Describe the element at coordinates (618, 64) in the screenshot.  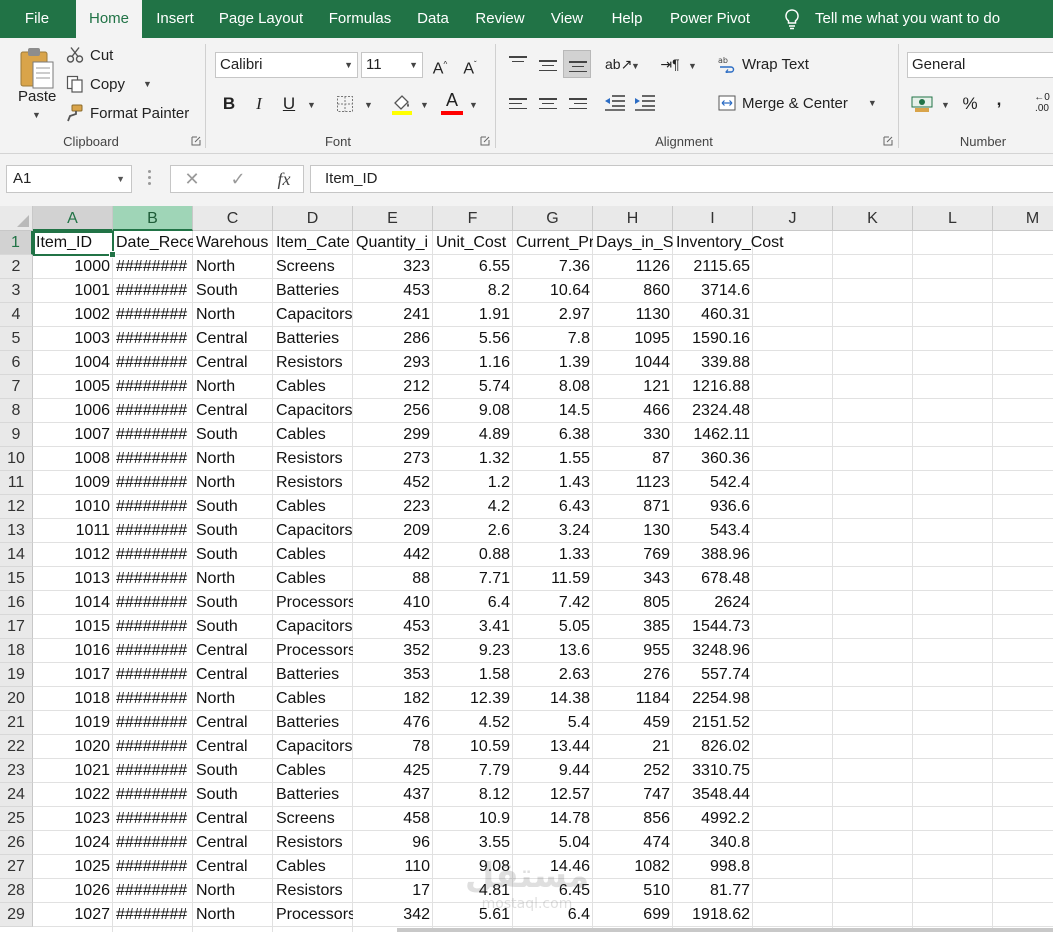
I see `orientation-icon: ab↗` at that location.